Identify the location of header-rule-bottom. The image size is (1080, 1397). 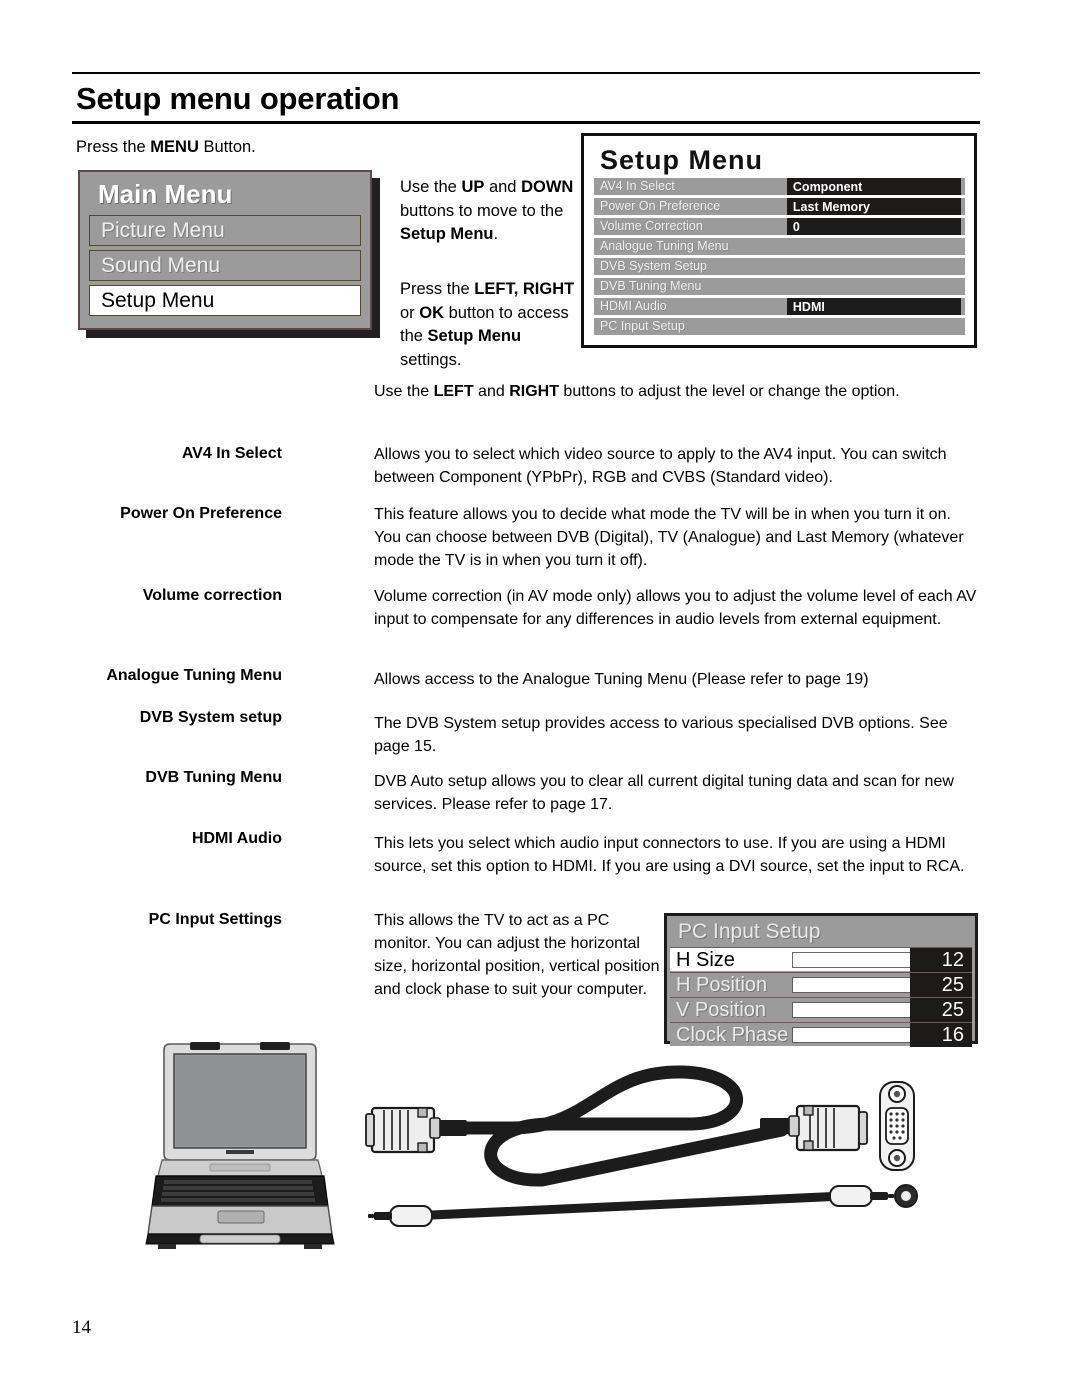
(526, 122).